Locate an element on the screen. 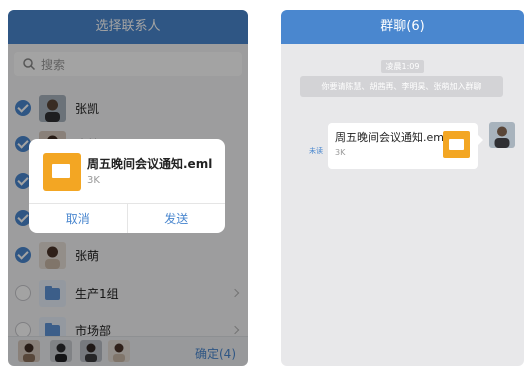 This screenshot has height=379, width=532. unread-status: 未读 is located at coordinates (316, 151).